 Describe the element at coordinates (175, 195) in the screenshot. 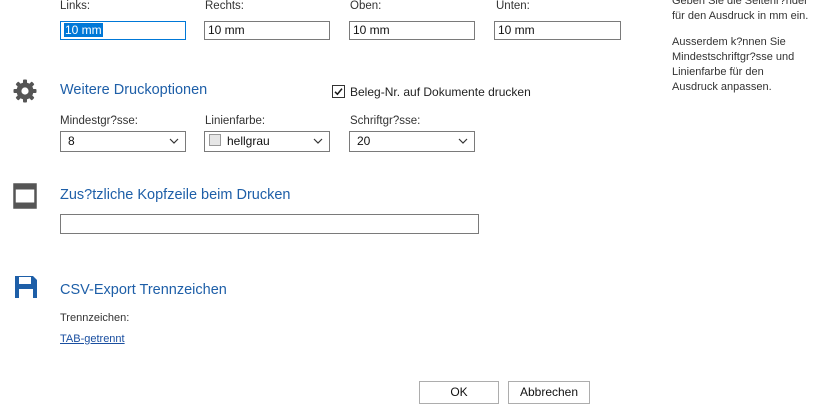

I see `header-line-heading: Zus?tzliche Kopfzeile beim Drucken` at that location.